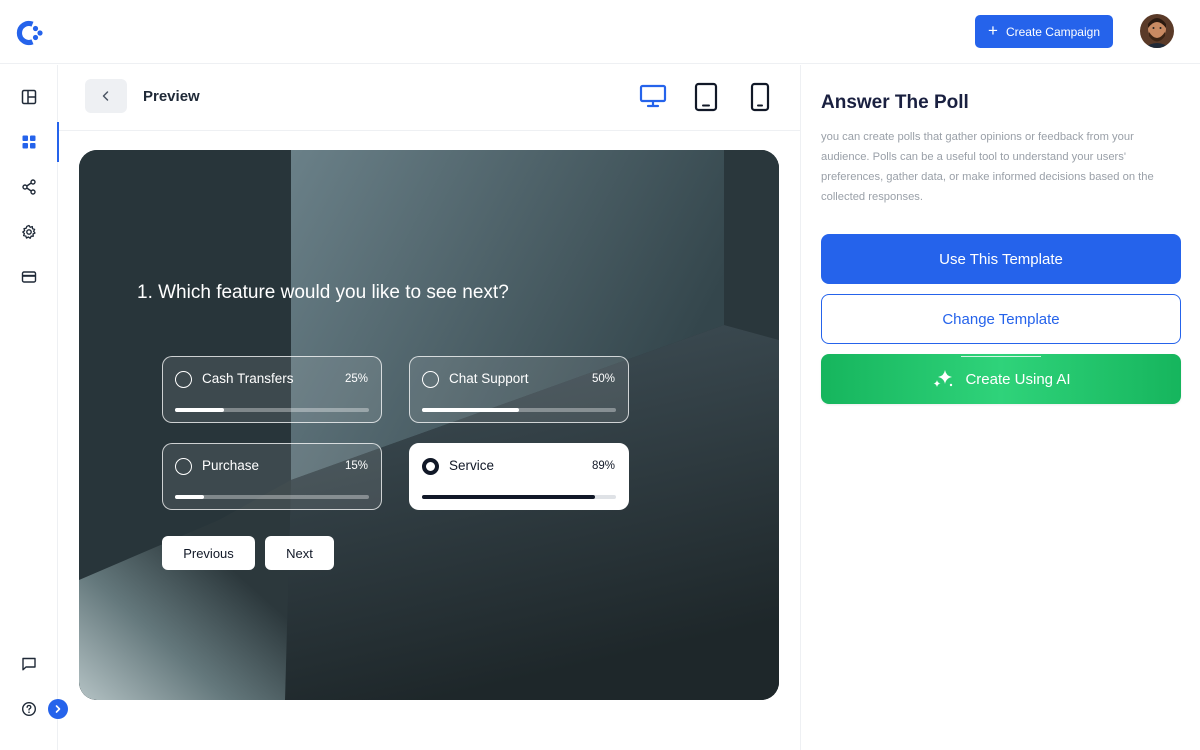 The image size is (1200, 750). I want to click on help-icon, so click(29, 709).